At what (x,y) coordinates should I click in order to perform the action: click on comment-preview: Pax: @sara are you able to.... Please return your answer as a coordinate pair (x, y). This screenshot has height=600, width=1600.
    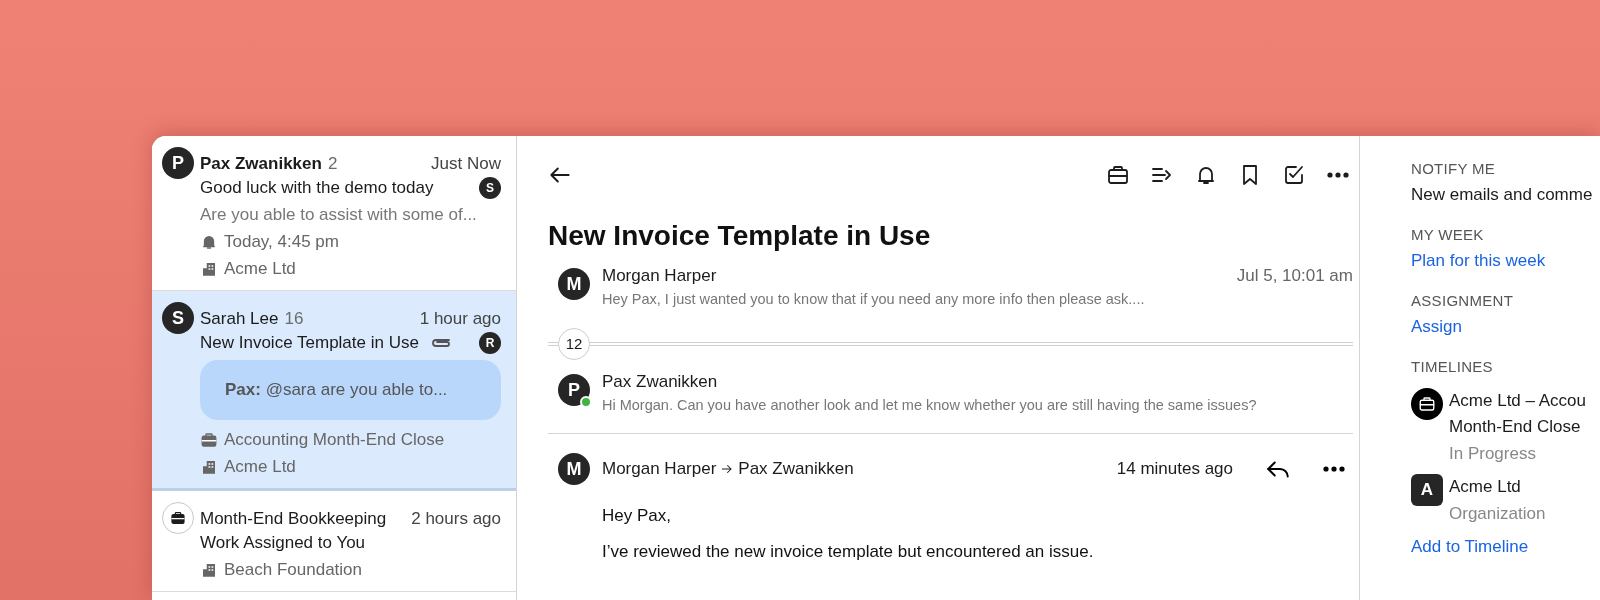
    Looking at the image, I should click on (336, 390).